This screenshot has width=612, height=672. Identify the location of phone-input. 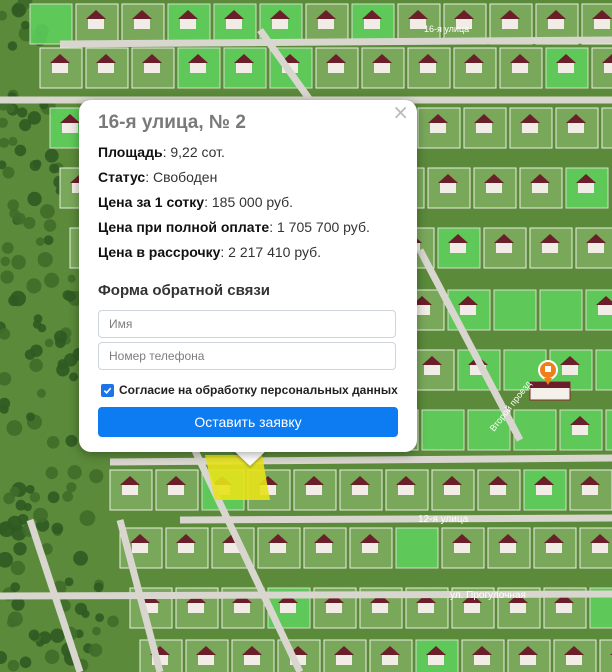
(247, 356).